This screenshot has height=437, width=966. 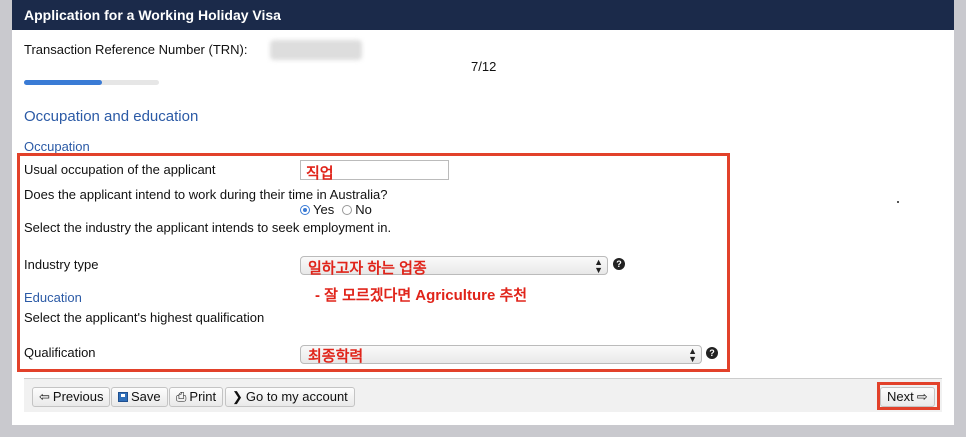 I want to click on occupation-heading: Occupation, so click(x=57, y=146).